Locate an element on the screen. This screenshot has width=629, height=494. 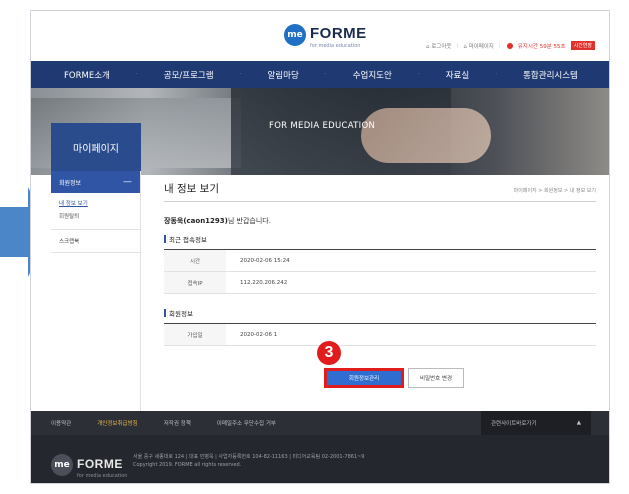
section-title-member-info: 회원정보 is located at coordinates (178, 313).